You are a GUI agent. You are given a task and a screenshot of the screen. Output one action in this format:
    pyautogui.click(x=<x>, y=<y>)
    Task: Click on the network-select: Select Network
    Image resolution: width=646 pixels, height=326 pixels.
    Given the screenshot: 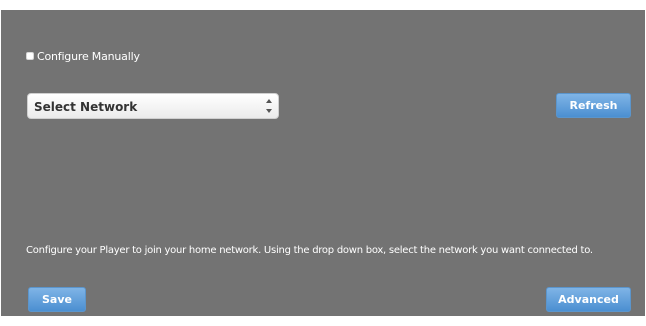 What is the action you would take?
    pyautogui.click(x=153, y=106)
    